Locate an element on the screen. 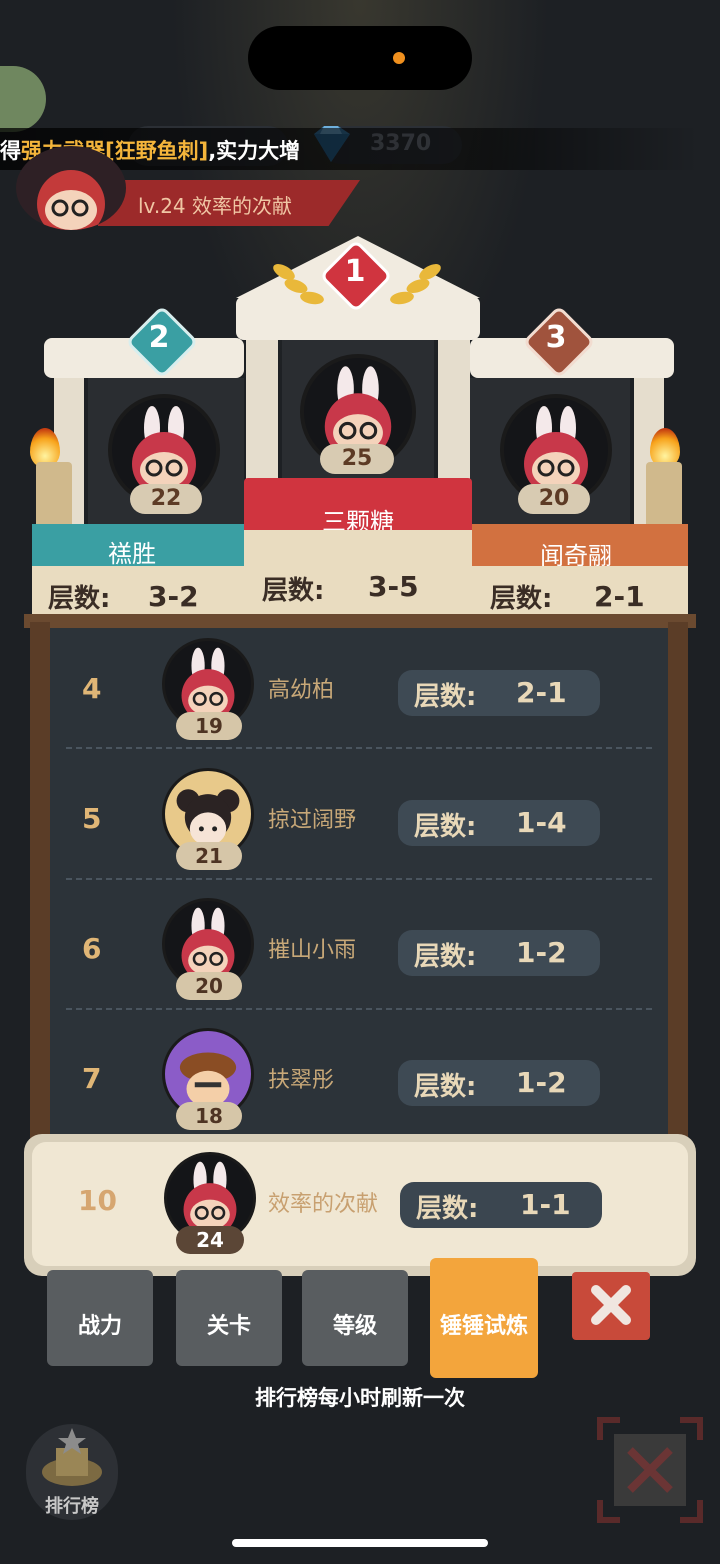 The height and width of the screenshot is (1564, 720). level-badge: 21 is located at coordinates (209, 856).